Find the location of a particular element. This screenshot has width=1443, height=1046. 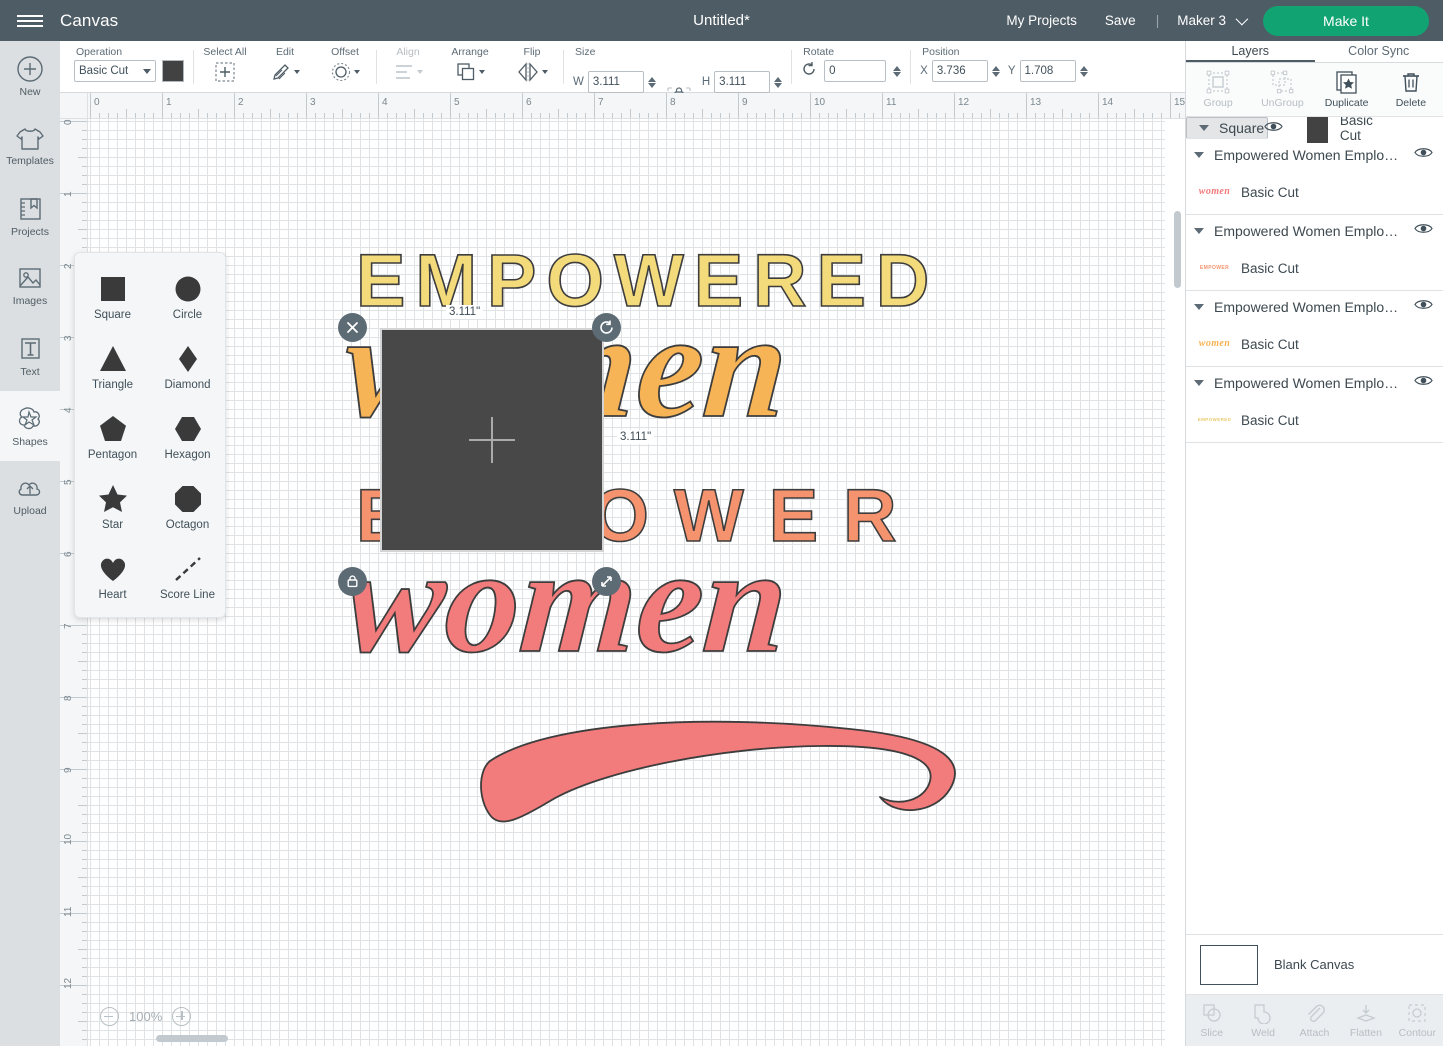

layer-row: Basic Cut is located at coordinates (1342, 133).